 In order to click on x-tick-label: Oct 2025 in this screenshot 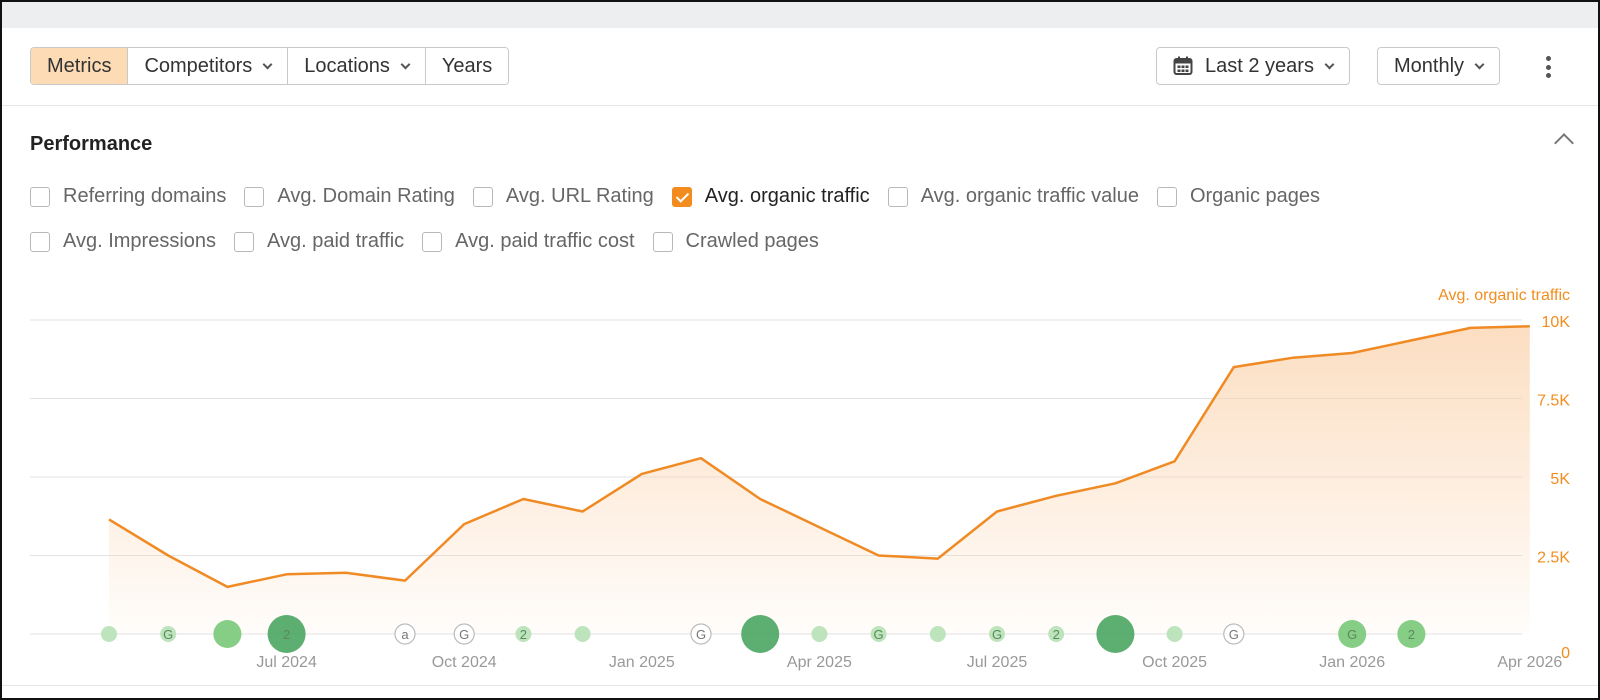, I will do `click(1174, 662)`.